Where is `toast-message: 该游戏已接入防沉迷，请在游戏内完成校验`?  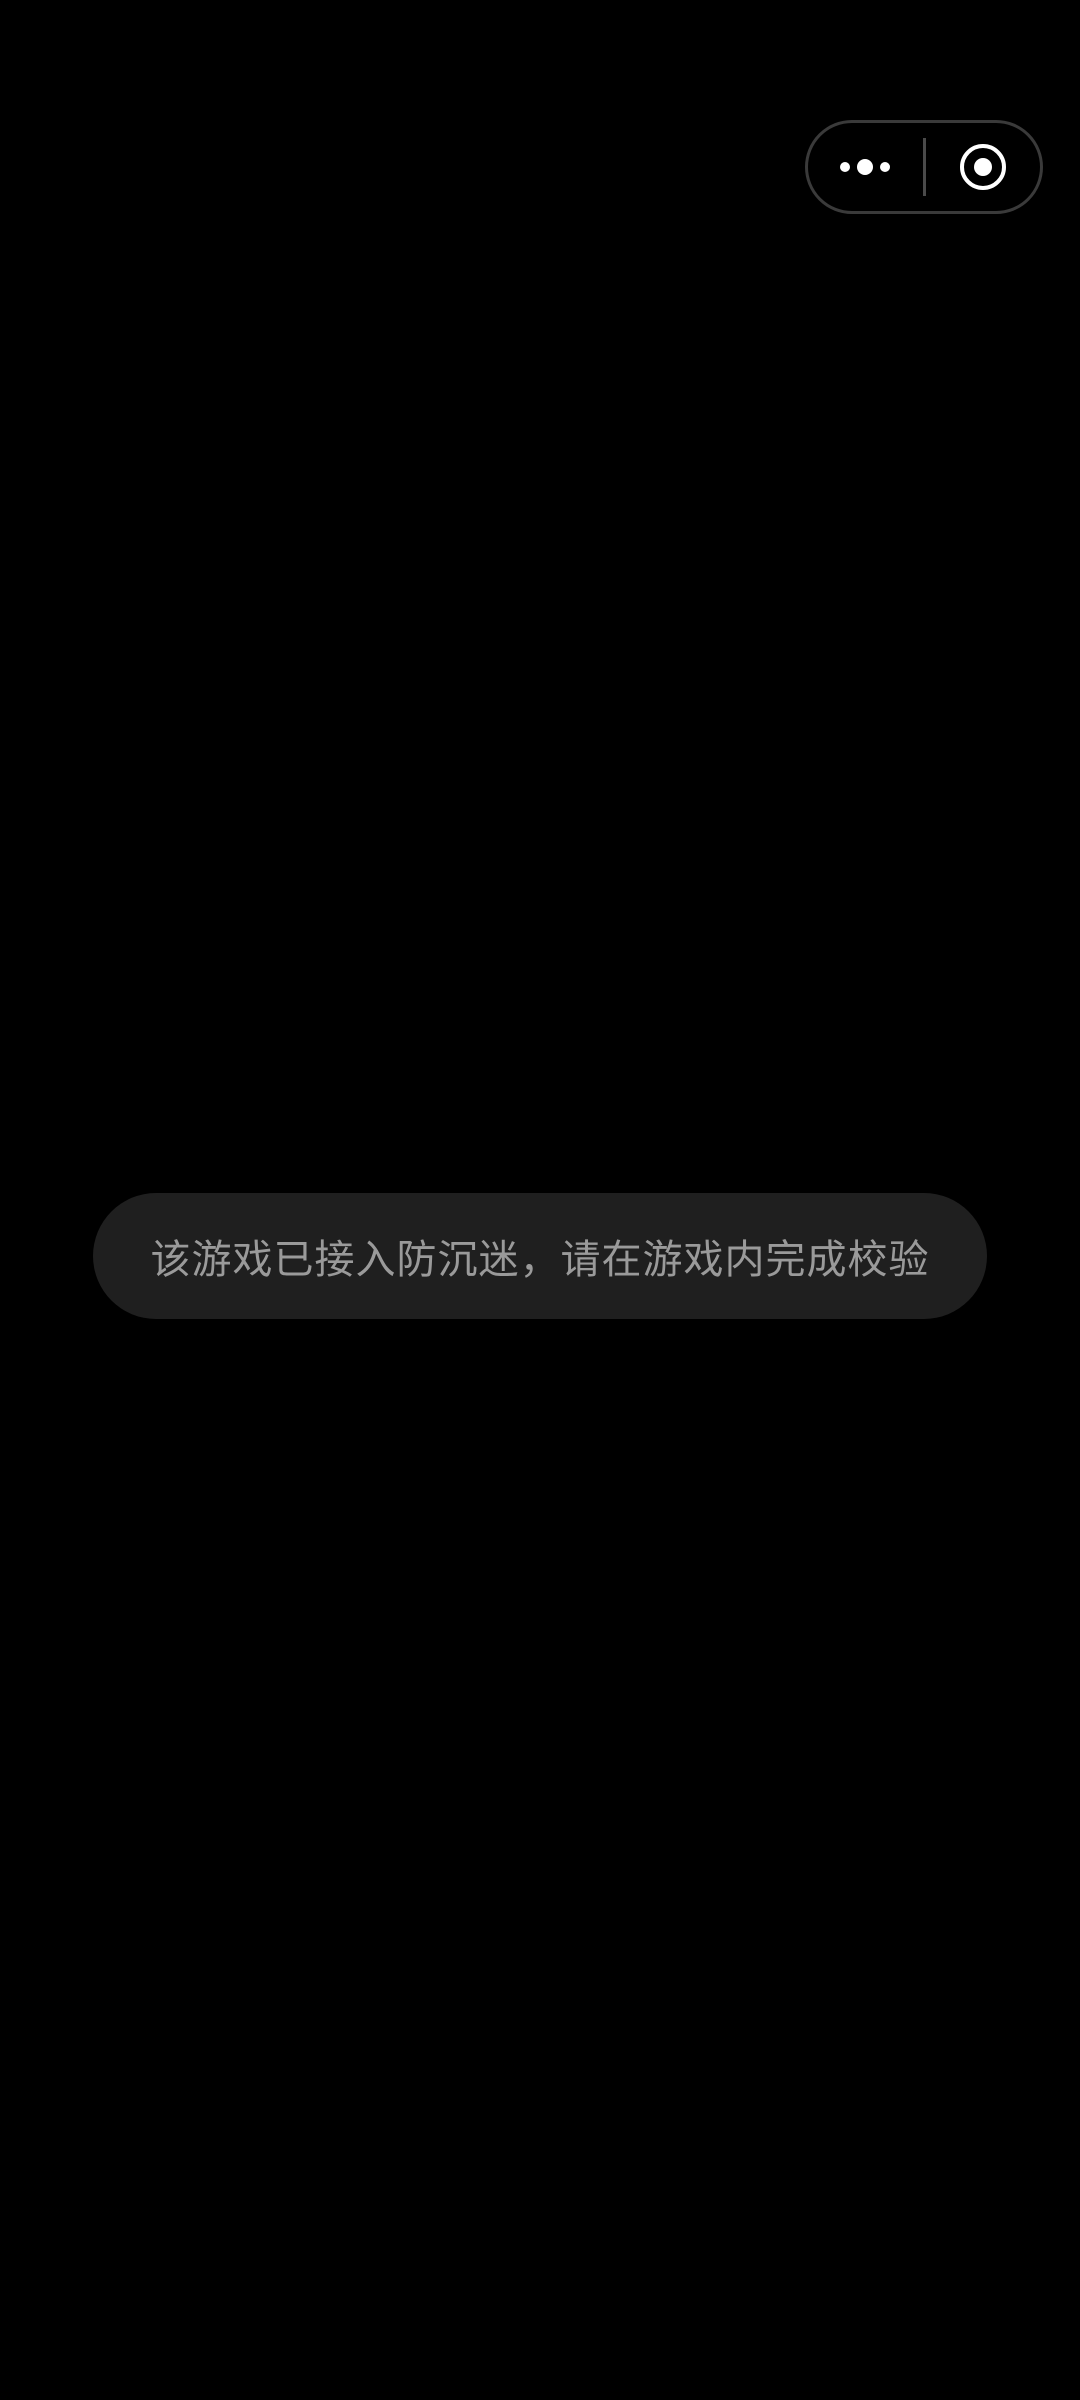 toast-message: 该游戏已接入防沉迷，请在游戏内完成校验 is located at coordinates (540, 1260).